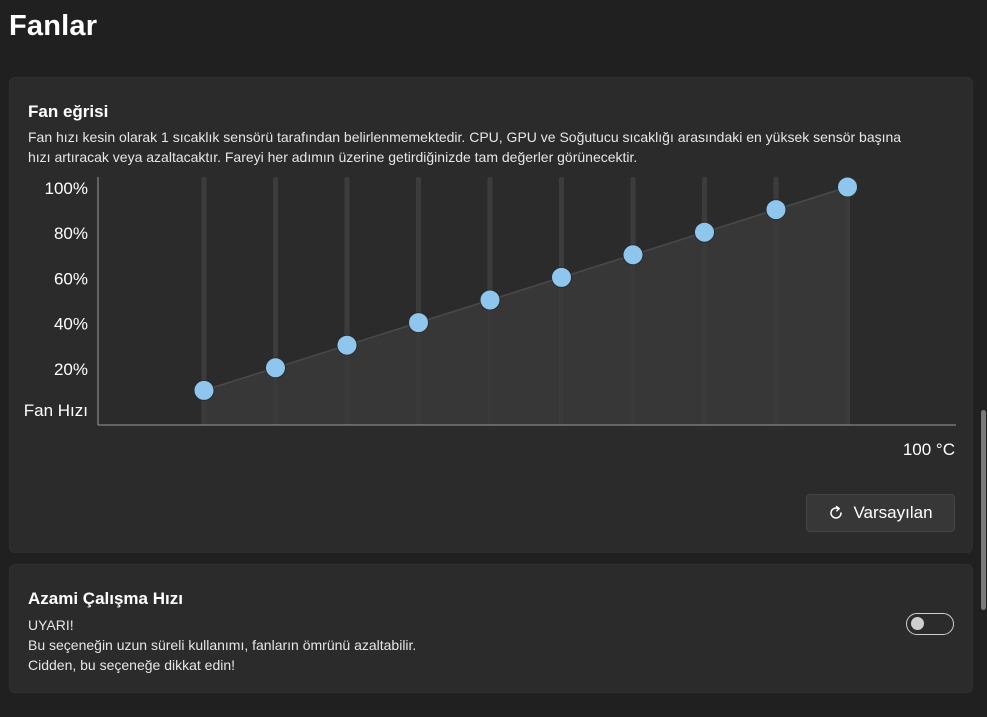  I want to click on max-speed-toggle, so click(930, 624).